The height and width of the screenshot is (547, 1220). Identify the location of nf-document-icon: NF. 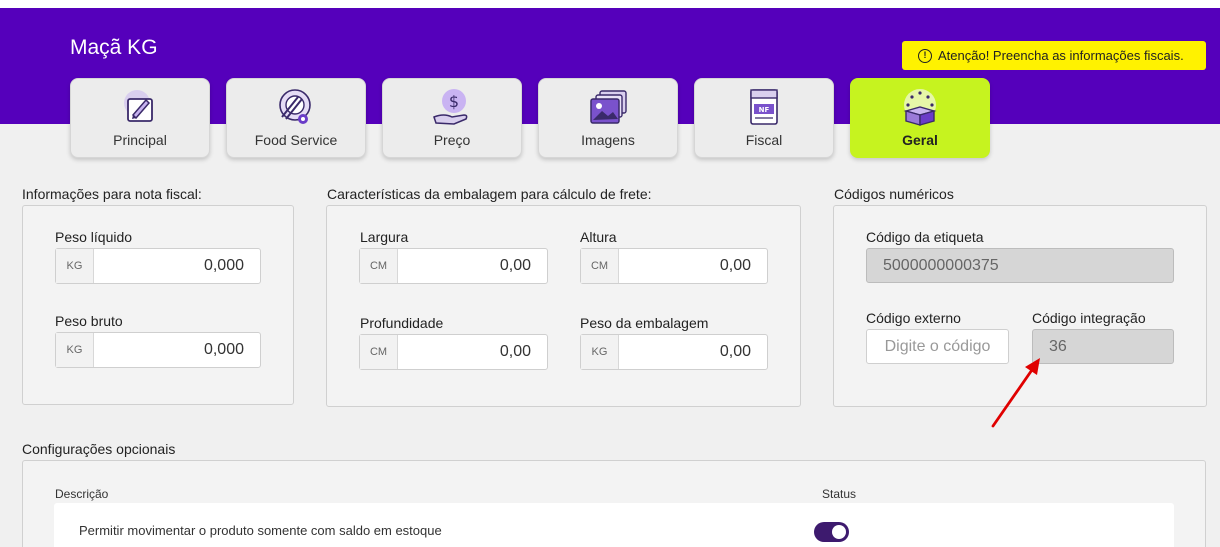
(764, 107).